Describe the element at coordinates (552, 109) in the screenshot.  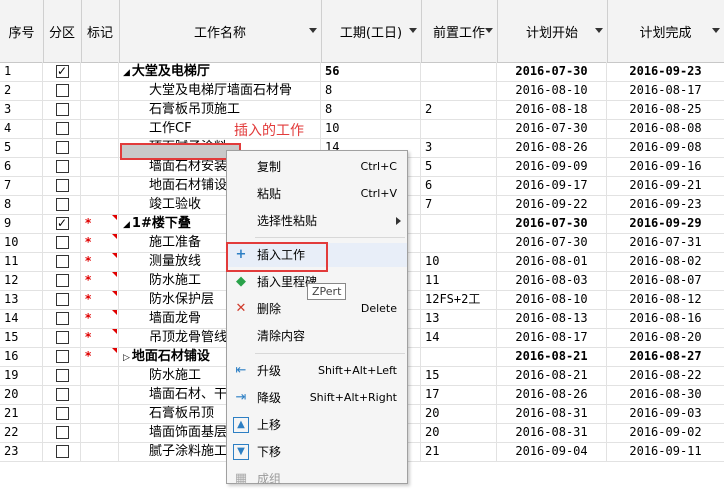
I see `row-start-date: 2016-08-18` at that location.